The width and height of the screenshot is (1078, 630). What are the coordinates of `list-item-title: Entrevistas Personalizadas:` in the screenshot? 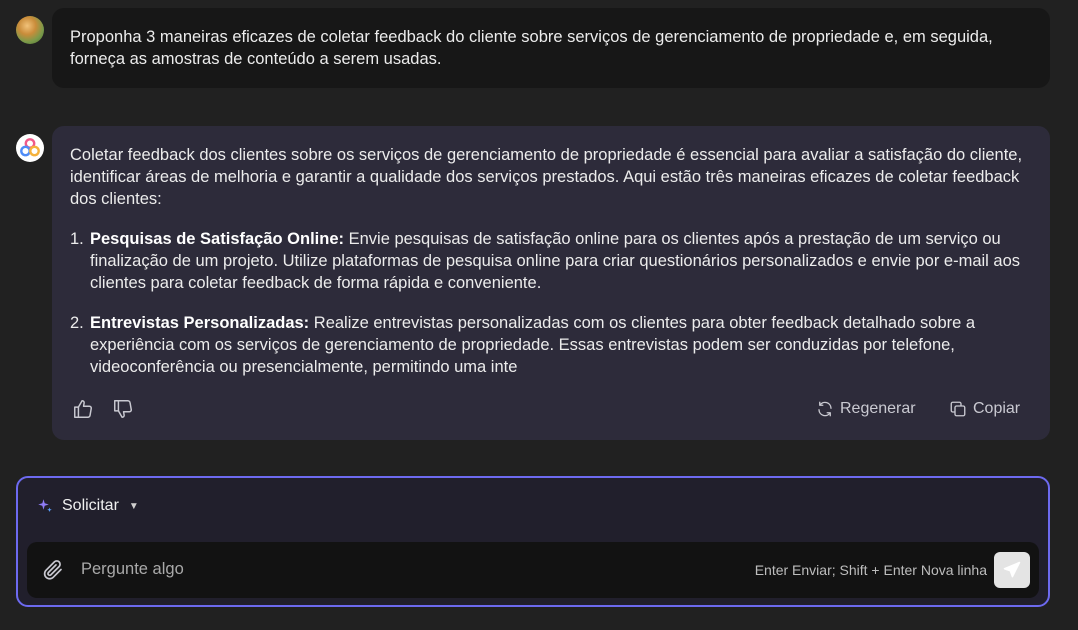 It's located at (200, 323).